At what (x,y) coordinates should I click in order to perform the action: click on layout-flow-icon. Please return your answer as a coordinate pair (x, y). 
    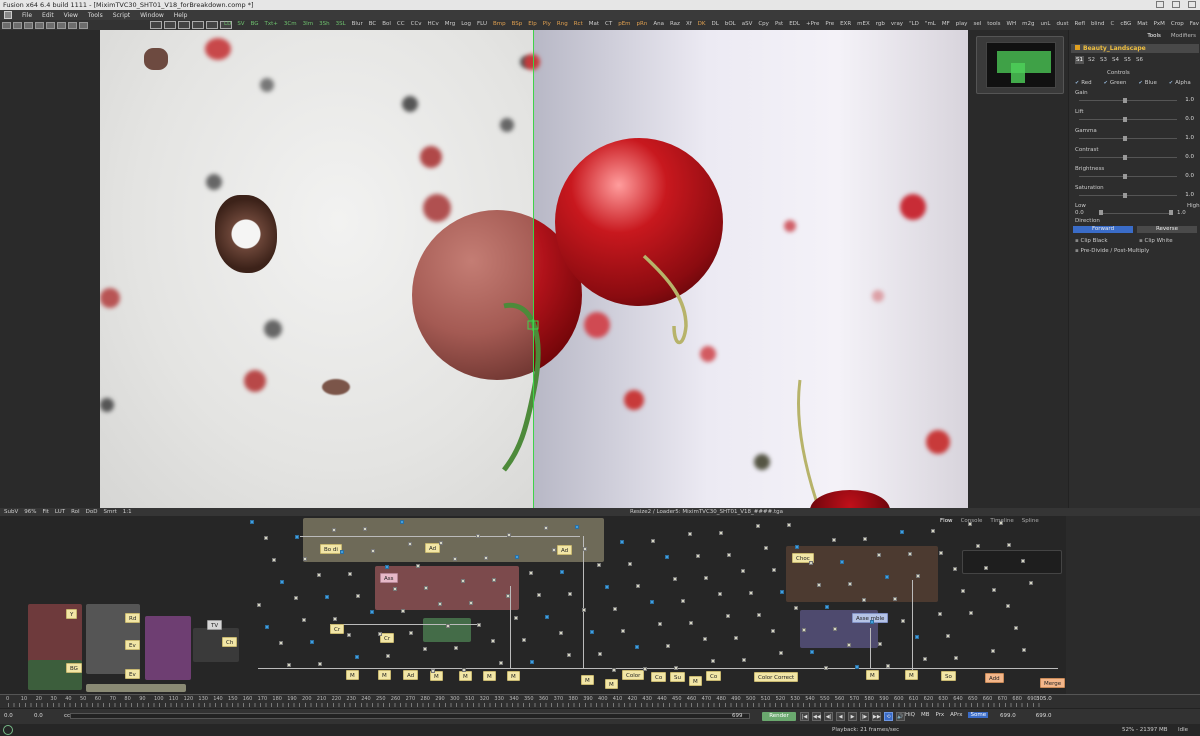
    Looking at the image, I should click on (184, 25).